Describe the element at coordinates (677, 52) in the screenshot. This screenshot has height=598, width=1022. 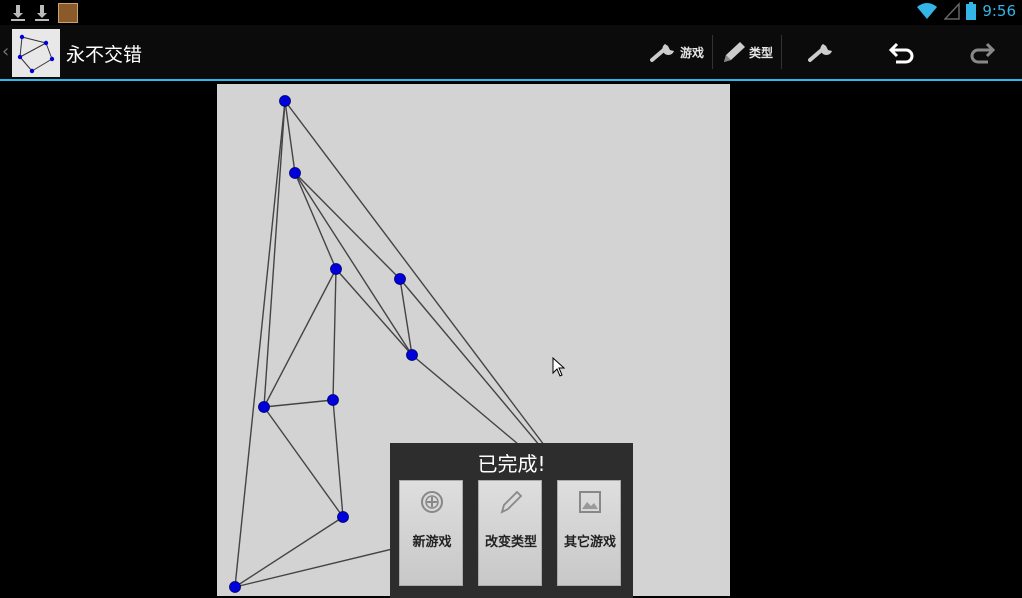
I see `game-menu-button: 游戏` at that location.